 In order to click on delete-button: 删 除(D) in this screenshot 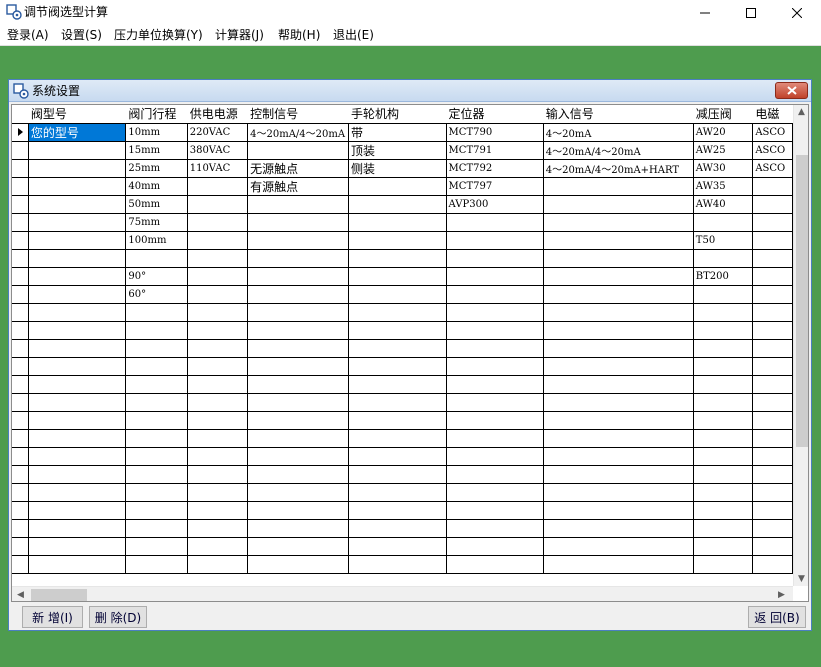, I will do `click(118, 617)`.